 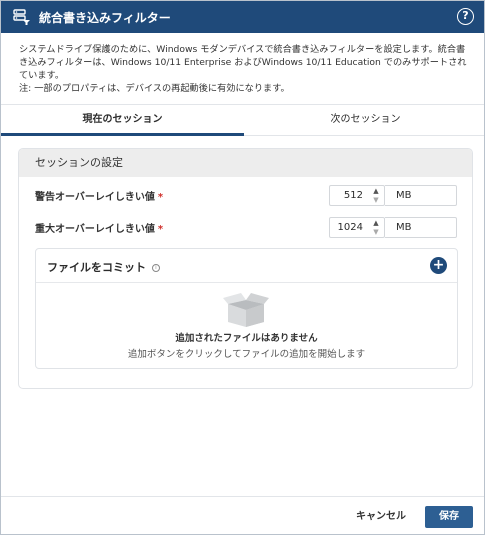 What do you see at coordinates (95, 229) in the screenshot?
I see `critical-threshold-label-text: 重大オーバーレイしきい値` at bounding box center [95, 229].